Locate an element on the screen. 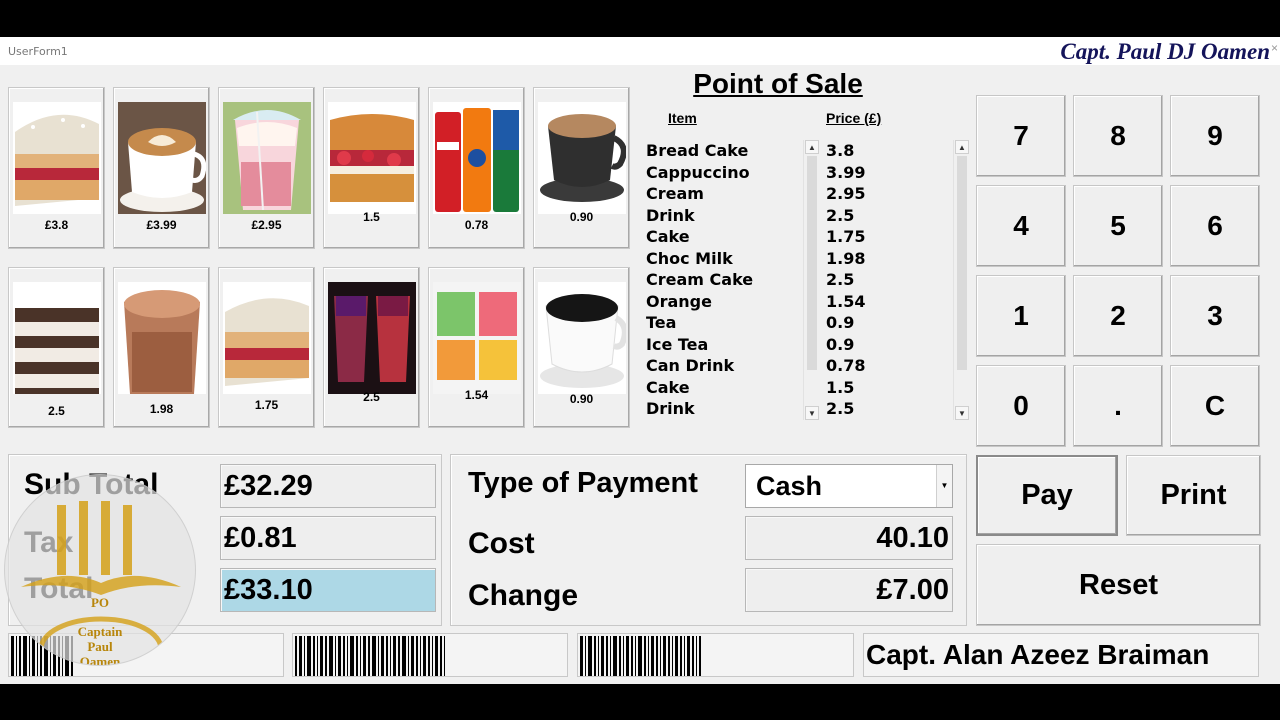 The image size is (1280, 720). tea-cup-icon is located at coordinates (582, 158).